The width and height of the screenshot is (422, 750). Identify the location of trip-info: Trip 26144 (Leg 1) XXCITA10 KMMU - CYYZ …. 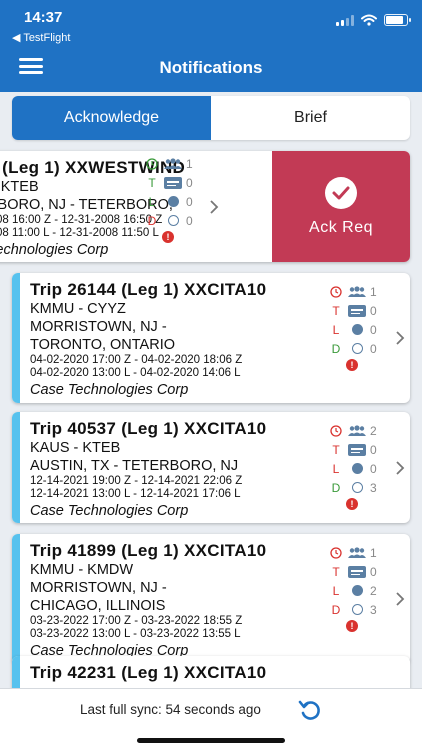
(174, 340).